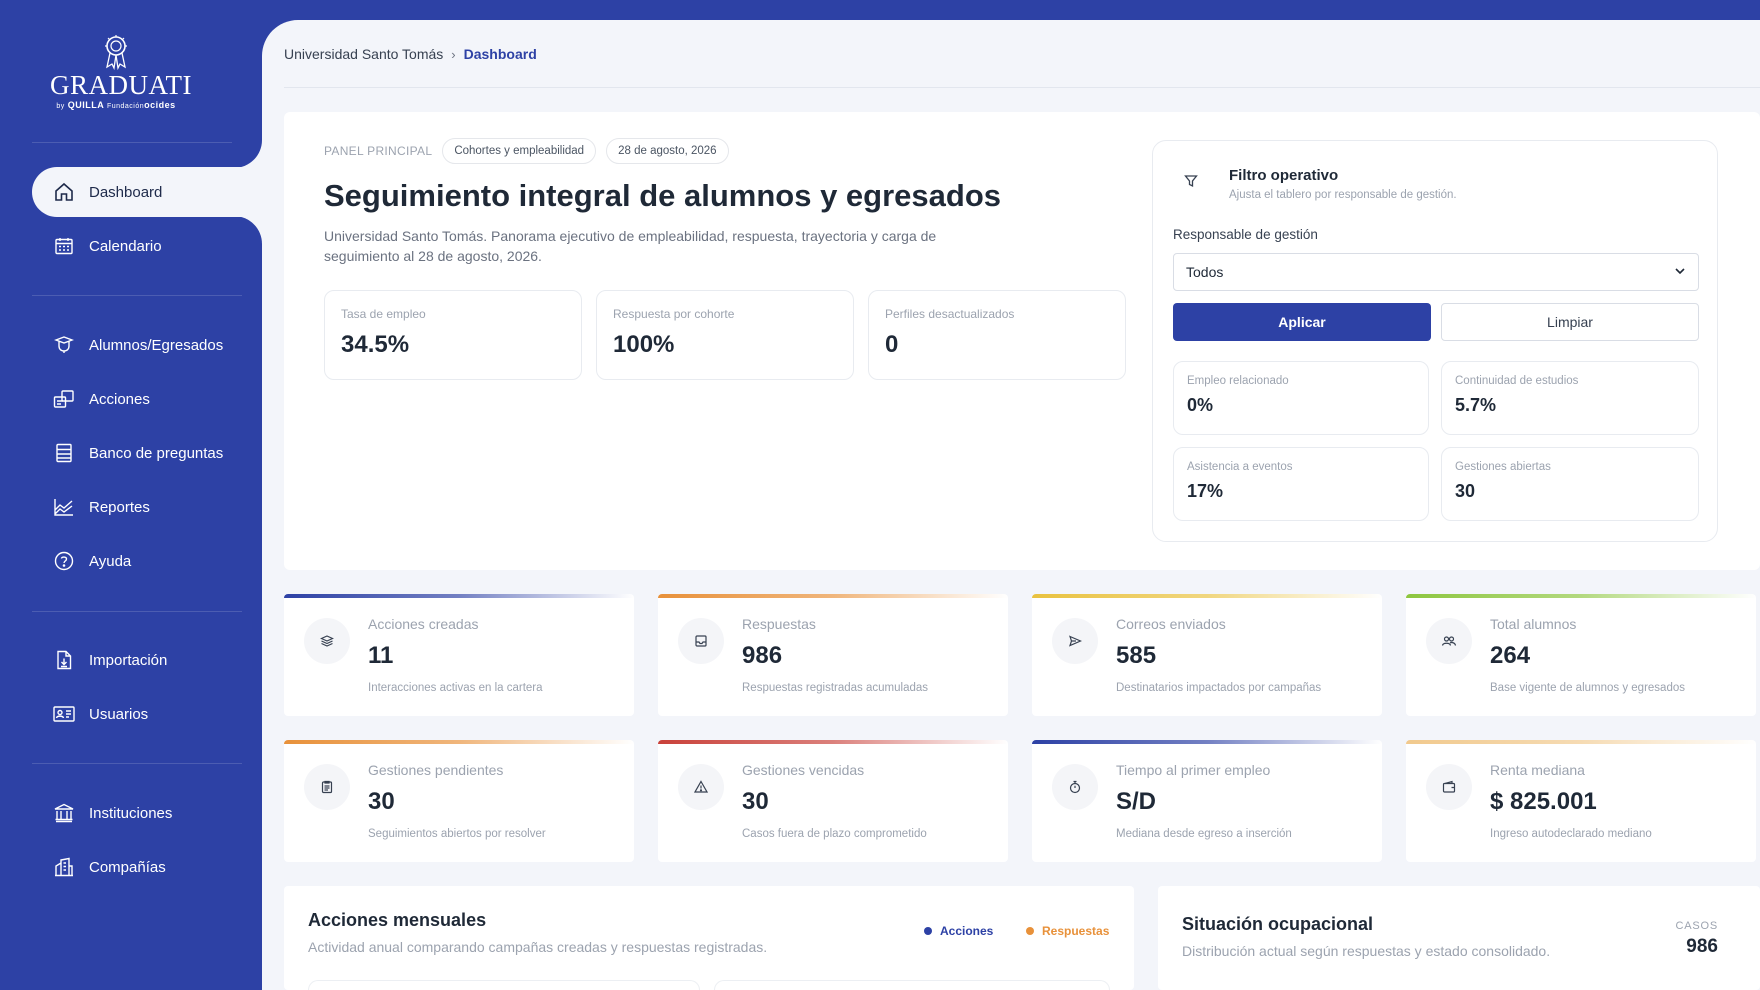  What do you see at coordinates (997, 335) in the screenshot?
I see `kpi-card: Perfiles desactualizados 0` at bounding box center [997, 335].